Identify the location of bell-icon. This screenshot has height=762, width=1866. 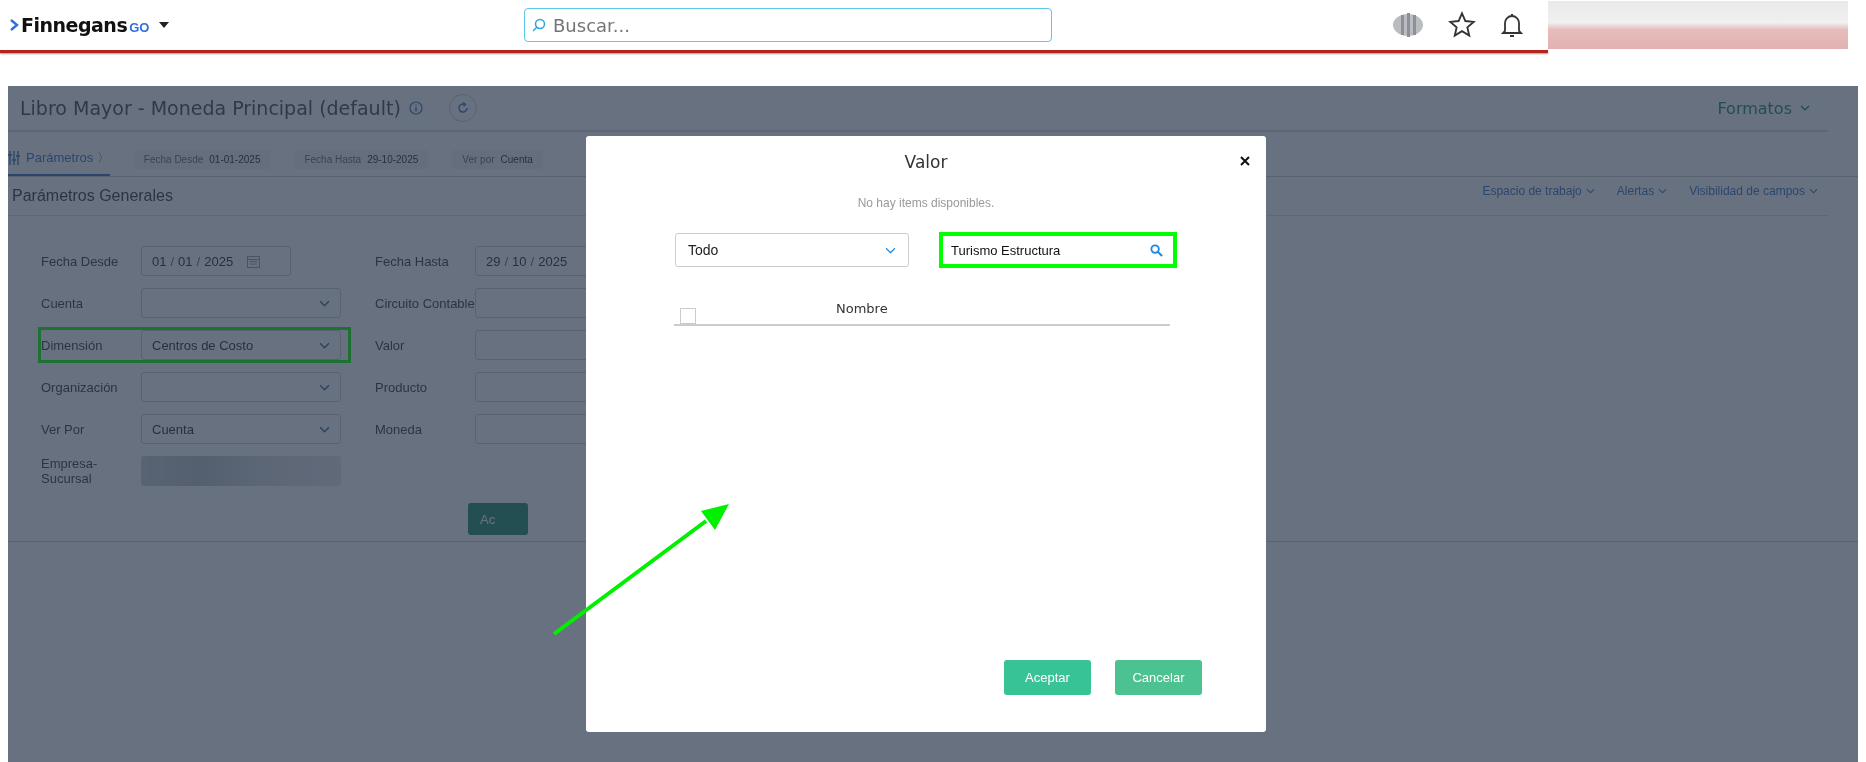
(1512, 25).